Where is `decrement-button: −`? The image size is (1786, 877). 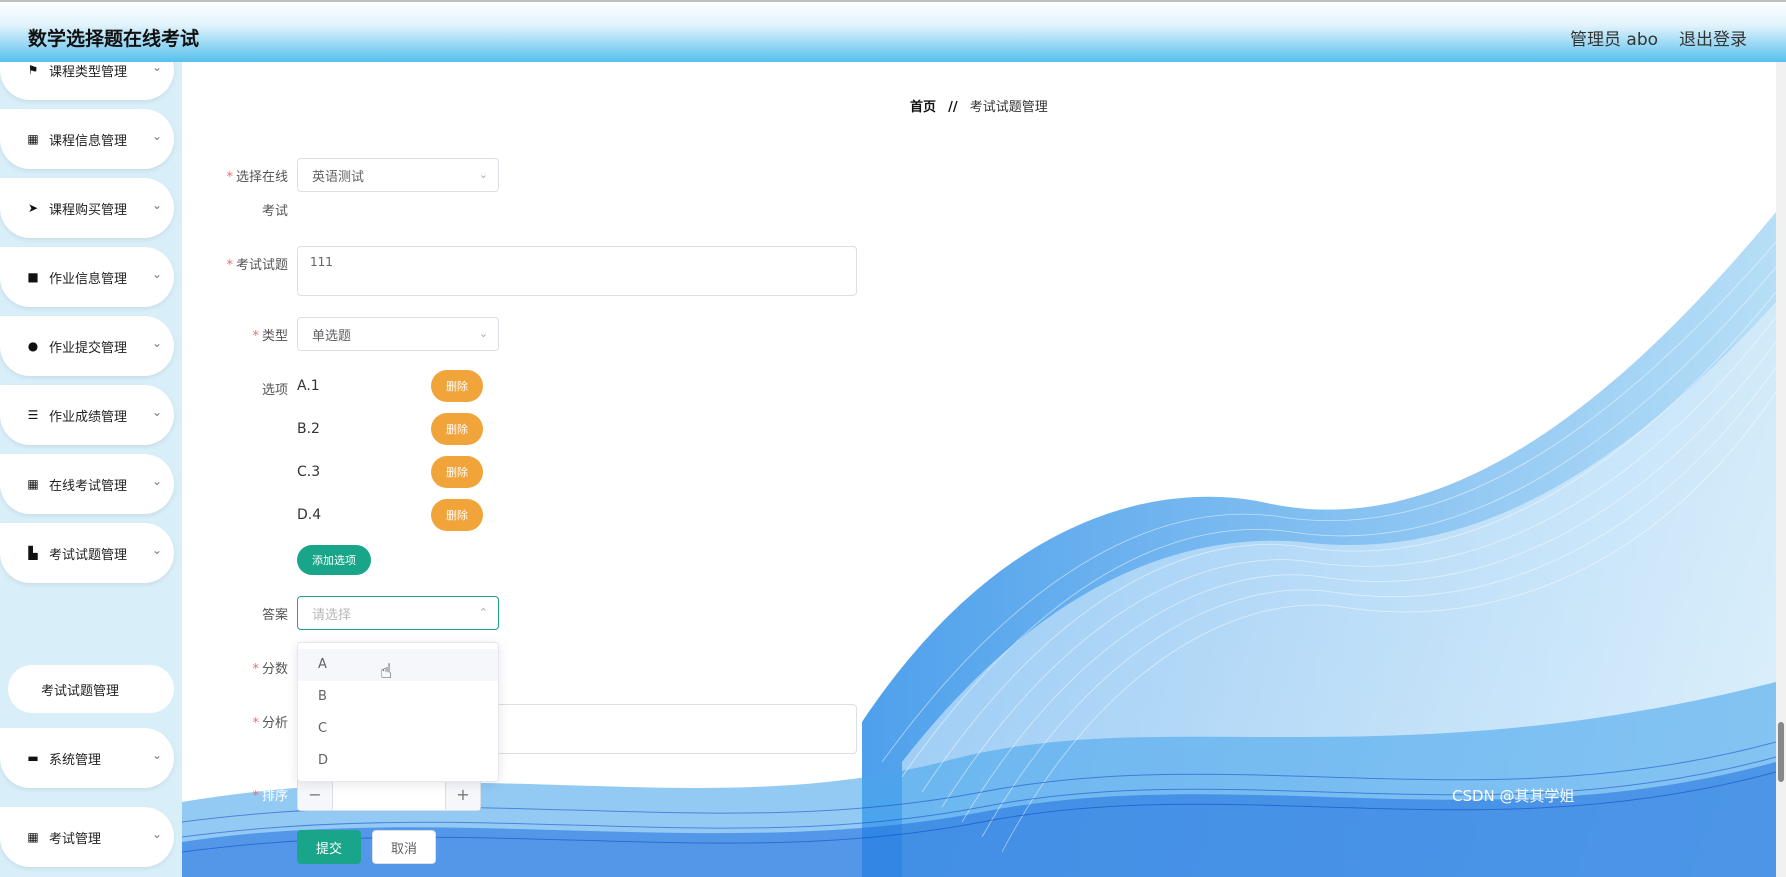
decrement-button: − is located at coordinates (315, 794).